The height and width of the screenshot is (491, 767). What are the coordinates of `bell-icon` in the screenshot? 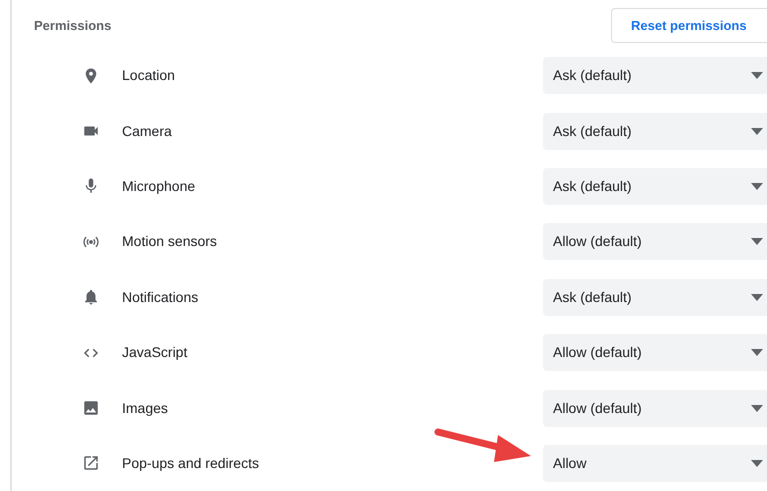 It's located at (91, 297).